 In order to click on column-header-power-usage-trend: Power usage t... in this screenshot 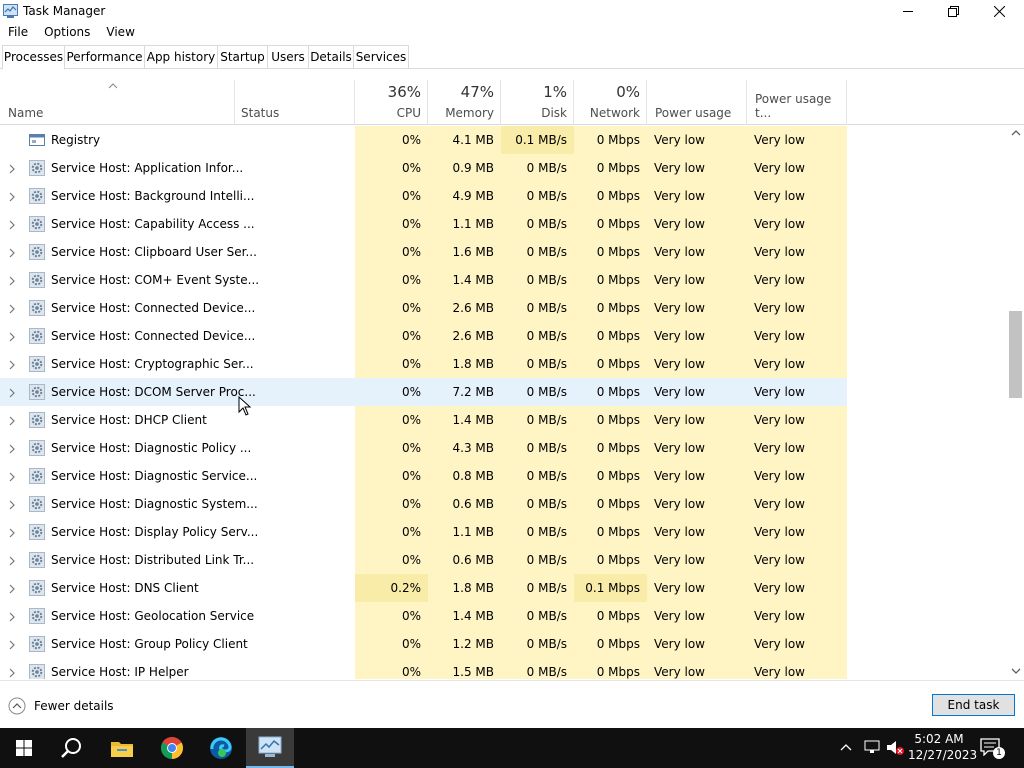, I will do `click(797, 102)`.